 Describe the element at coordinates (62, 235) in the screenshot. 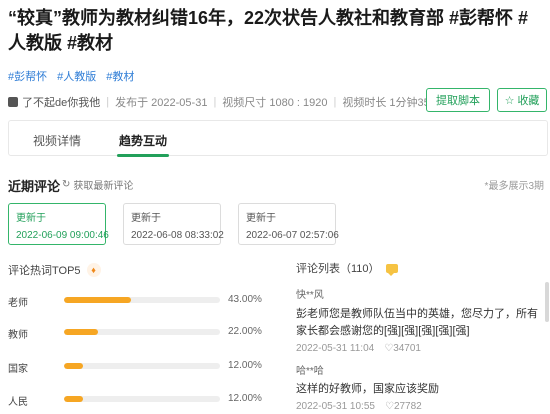

I see `update-date: 2022-06-09 09:00:46` at that location.